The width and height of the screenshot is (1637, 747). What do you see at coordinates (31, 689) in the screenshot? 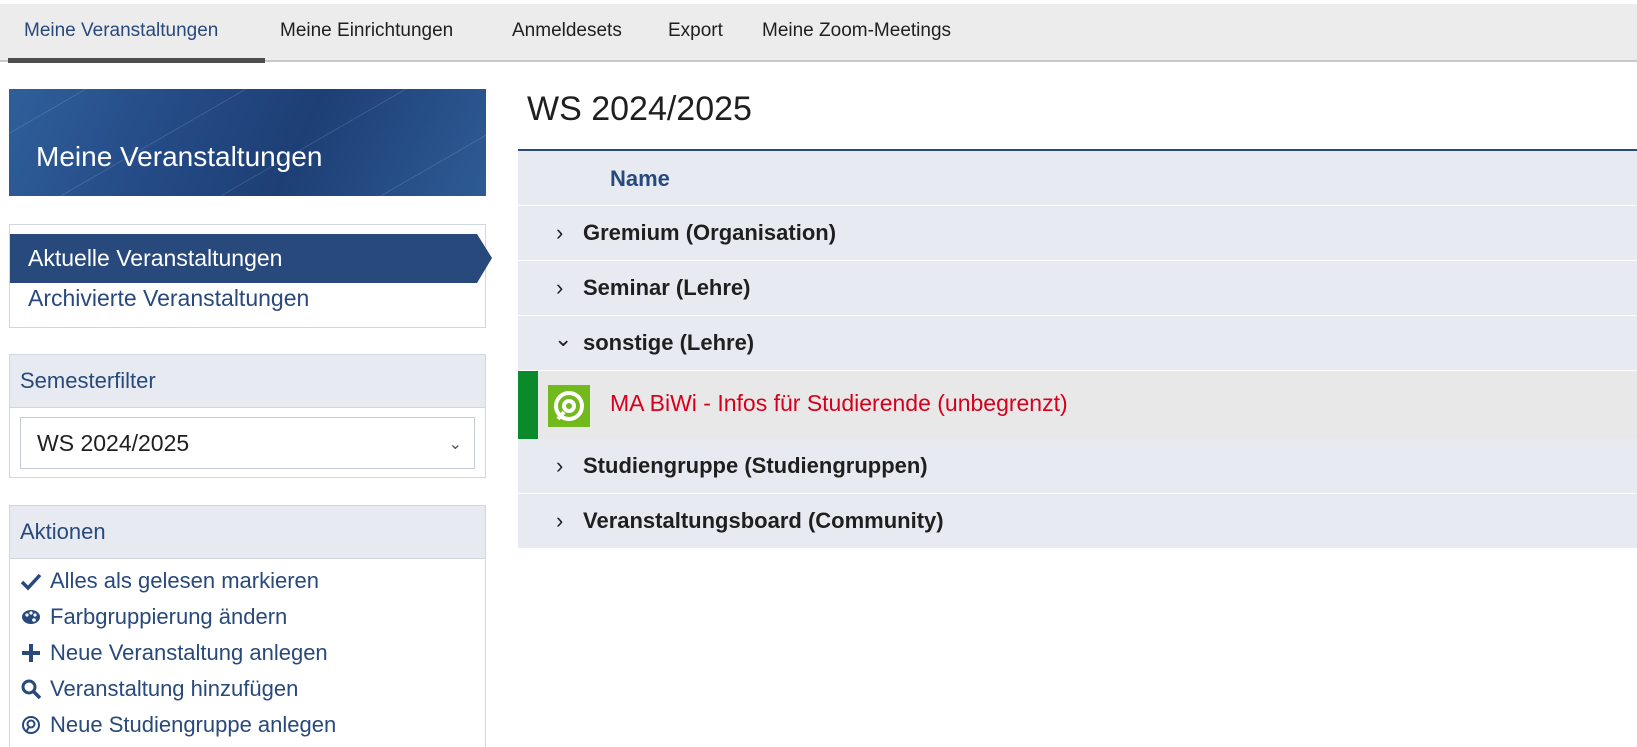
I see `search-icon` at bounding box center [31, 689].